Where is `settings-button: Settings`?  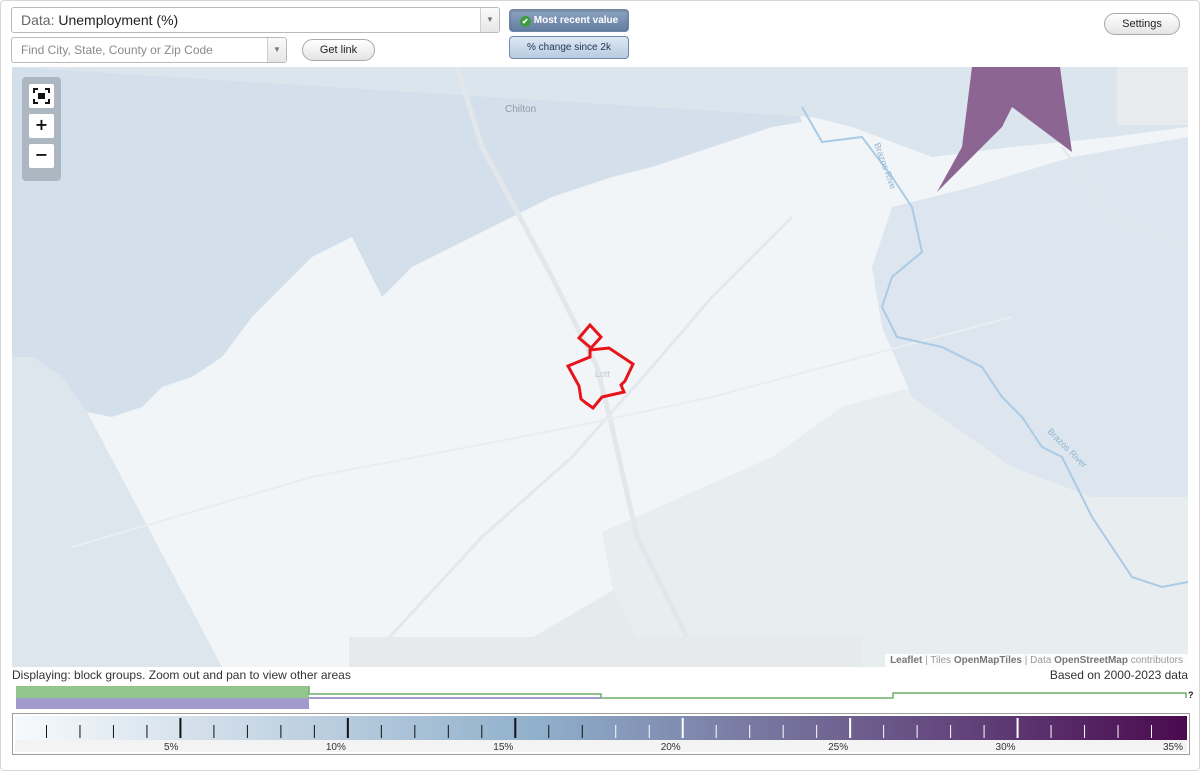 settings-button: Settings is located at coordinates (1142, 24).